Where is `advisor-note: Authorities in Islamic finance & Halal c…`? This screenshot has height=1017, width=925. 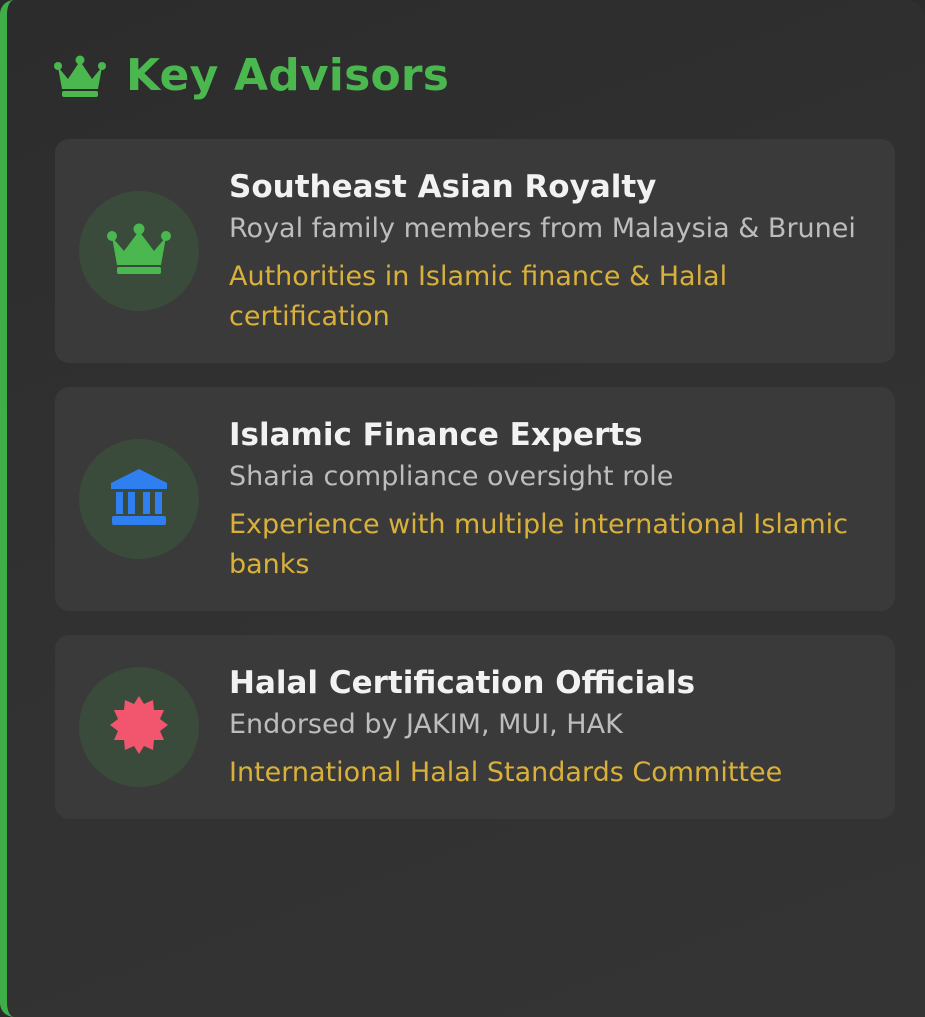 advisor-note: Authorities in Islamic finance & Halal c… is located at coordinates (478, 296).